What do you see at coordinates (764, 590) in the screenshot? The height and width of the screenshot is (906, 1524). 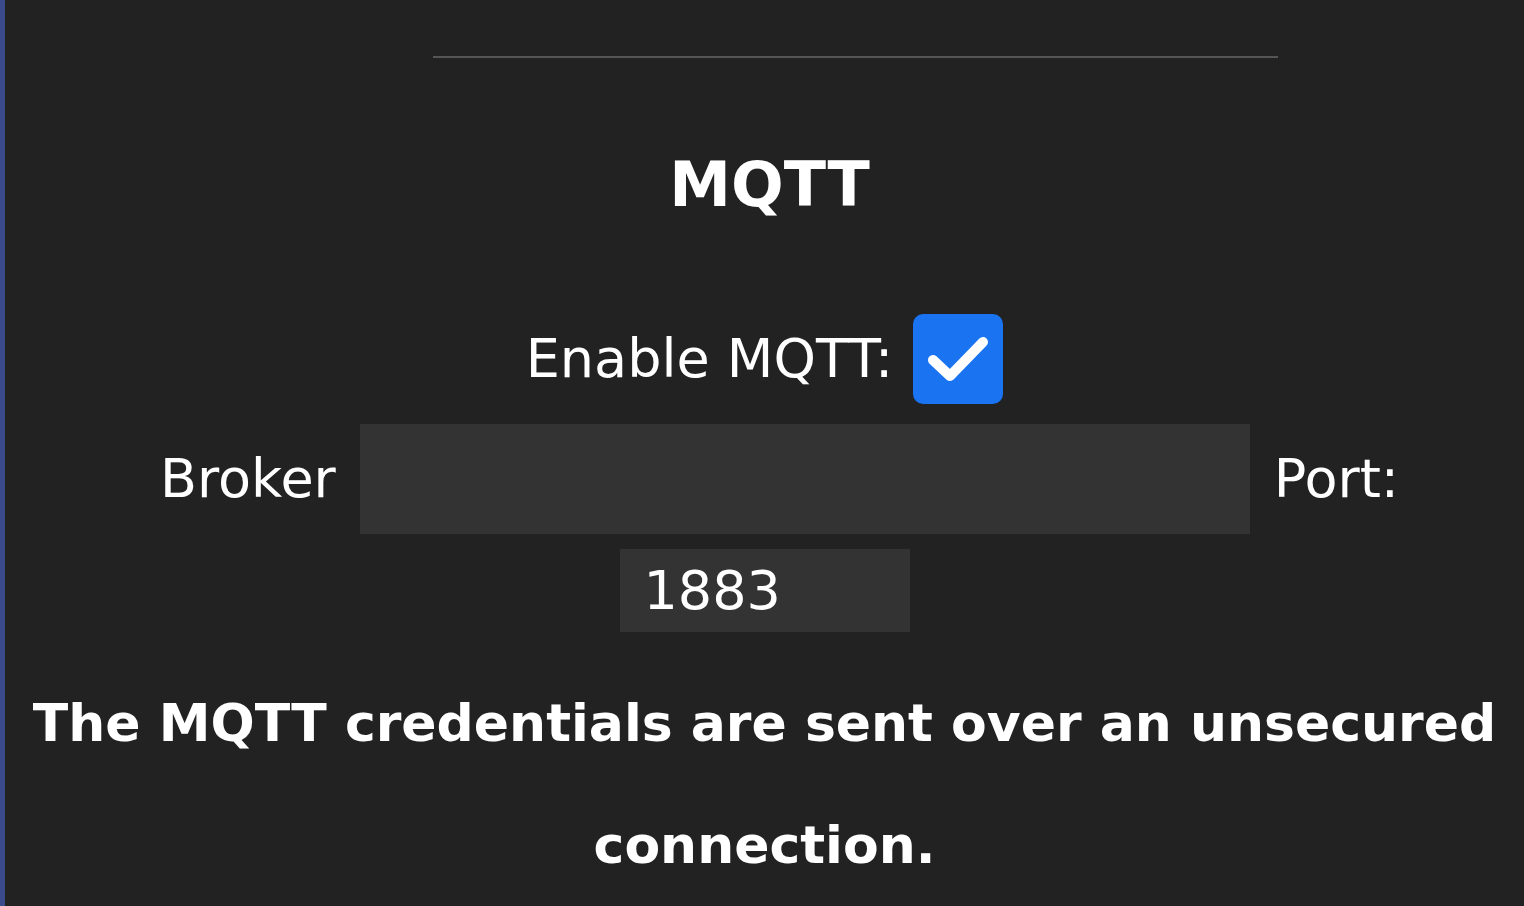 I see `port-field: 1883` at bounding box center [764, 590].